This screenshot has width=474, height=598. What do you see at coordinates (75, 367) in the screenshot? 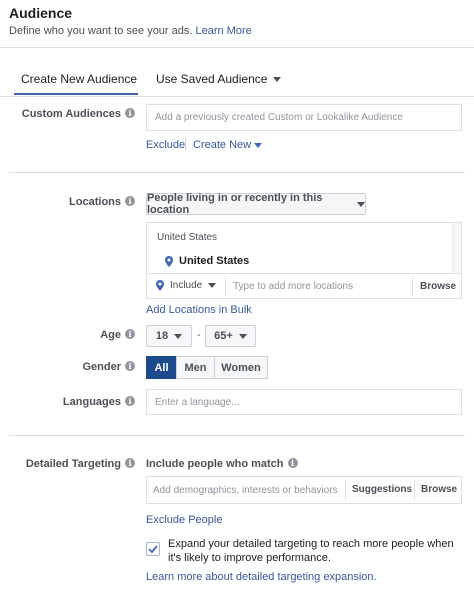
I see `gender-label: Gender i` at bounding box center [75, 367].